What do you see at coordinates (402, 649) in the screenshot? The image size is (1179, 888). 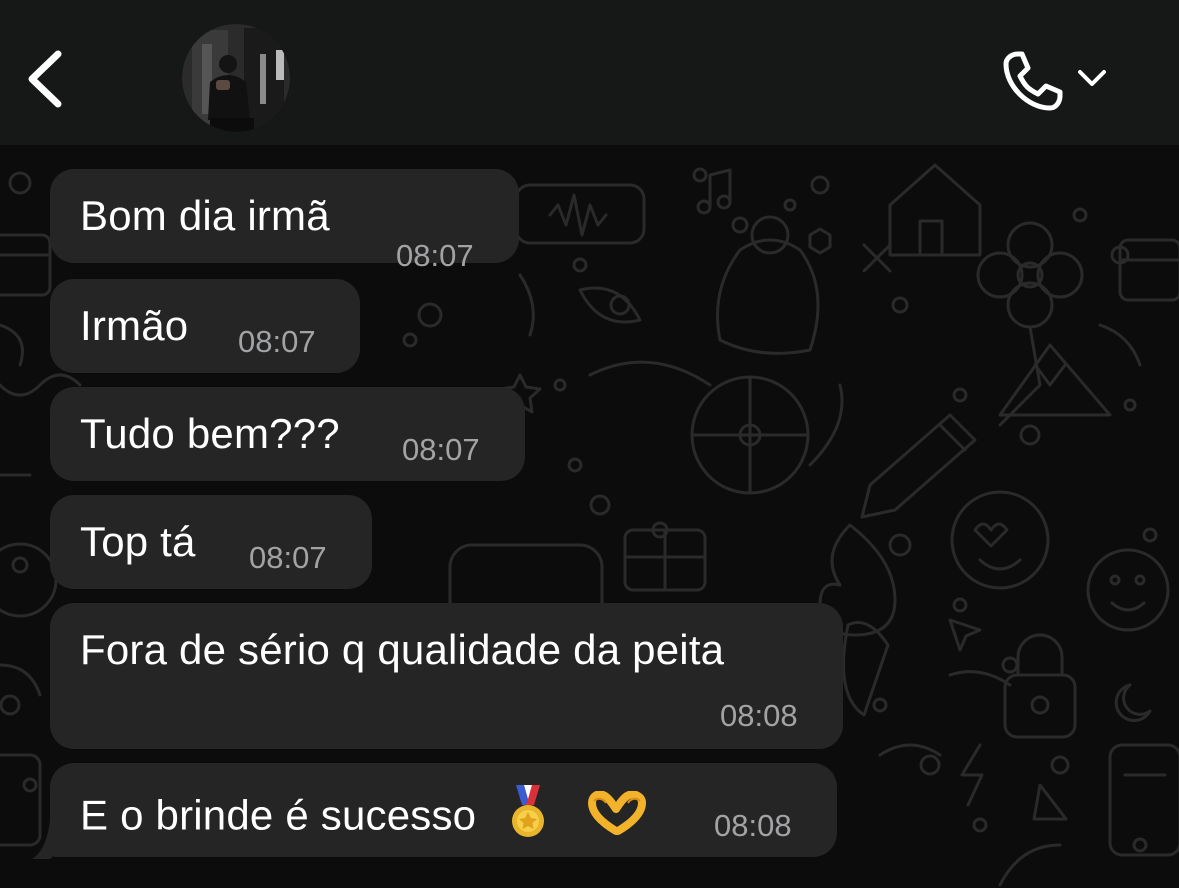 I see `message-text: Fora de sério q qualidade da peita` at bounding box center [402, 649].